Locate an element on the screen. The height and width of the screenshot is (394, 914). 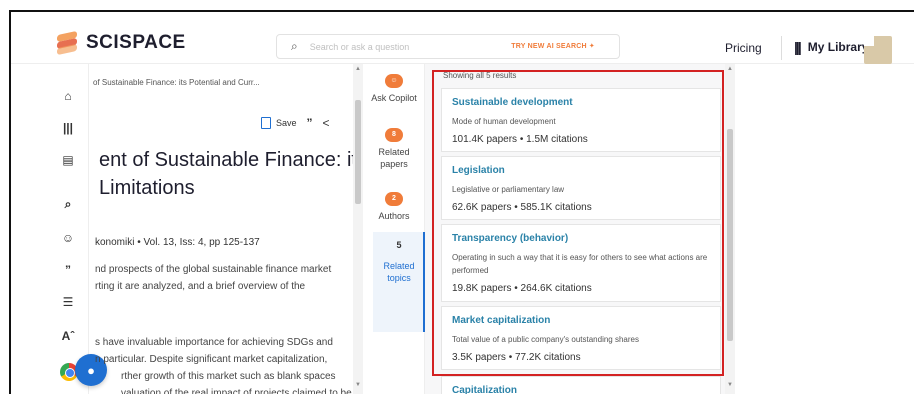
title-line-2: Limitations is located at coordinates (147, 188).